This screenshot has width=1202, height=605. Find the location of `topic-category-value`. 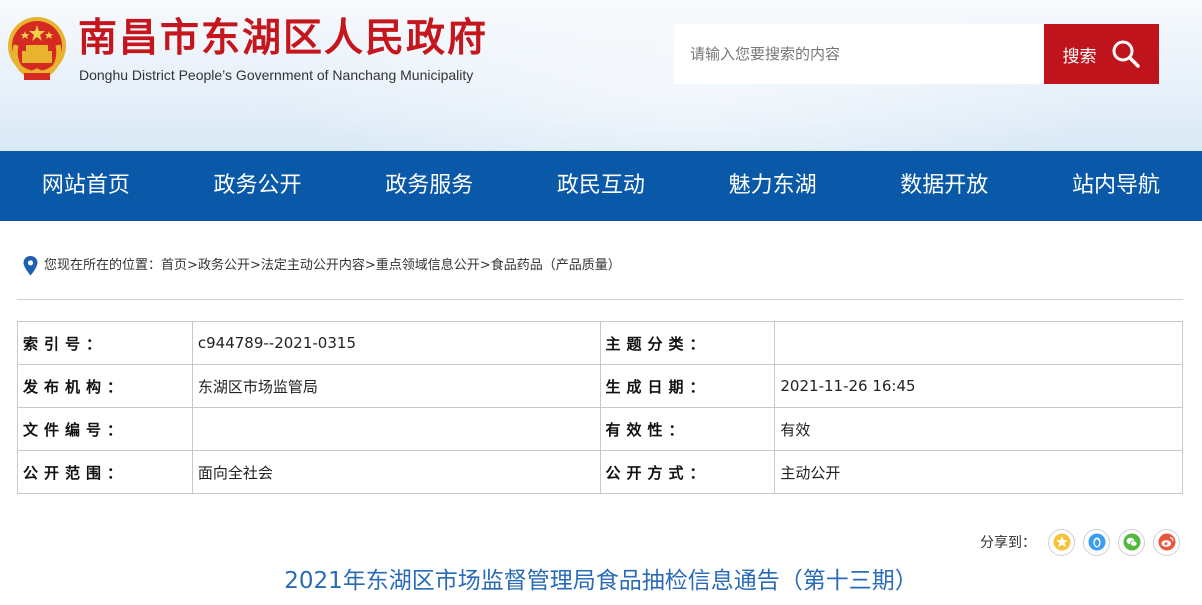

topic-category-value is located at coordinates (978, 343).